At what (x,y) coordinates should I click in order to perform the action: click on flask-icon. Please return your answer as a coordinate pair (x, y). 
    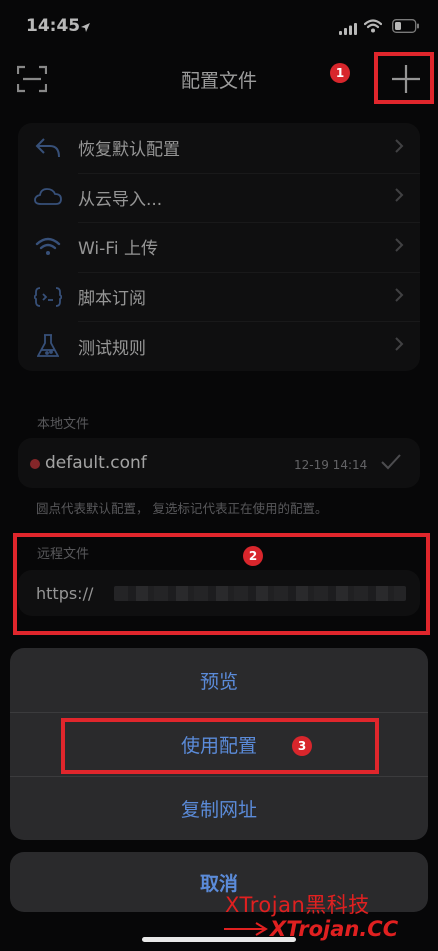
    Looking at the image, I should click on (48, 346).